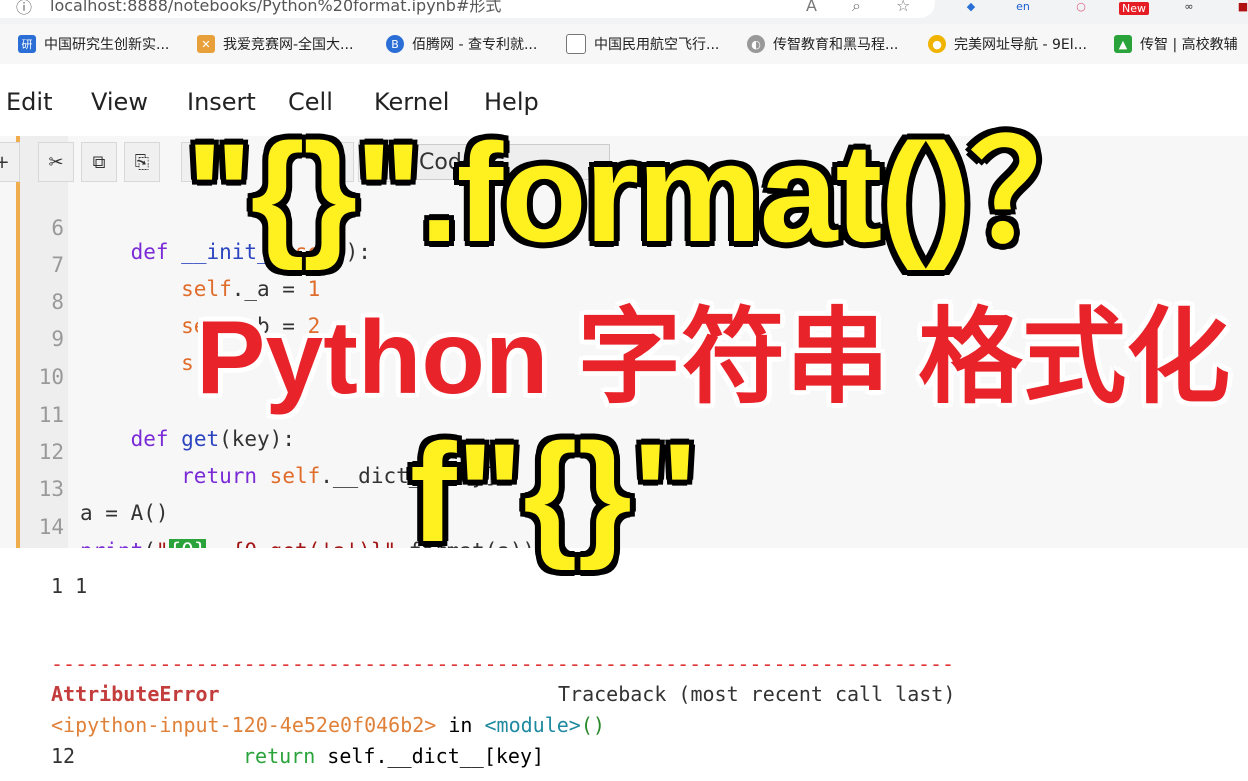 This screenshot has height=781, width=1248. I want to click on menu-view: View, so click(119, 102).